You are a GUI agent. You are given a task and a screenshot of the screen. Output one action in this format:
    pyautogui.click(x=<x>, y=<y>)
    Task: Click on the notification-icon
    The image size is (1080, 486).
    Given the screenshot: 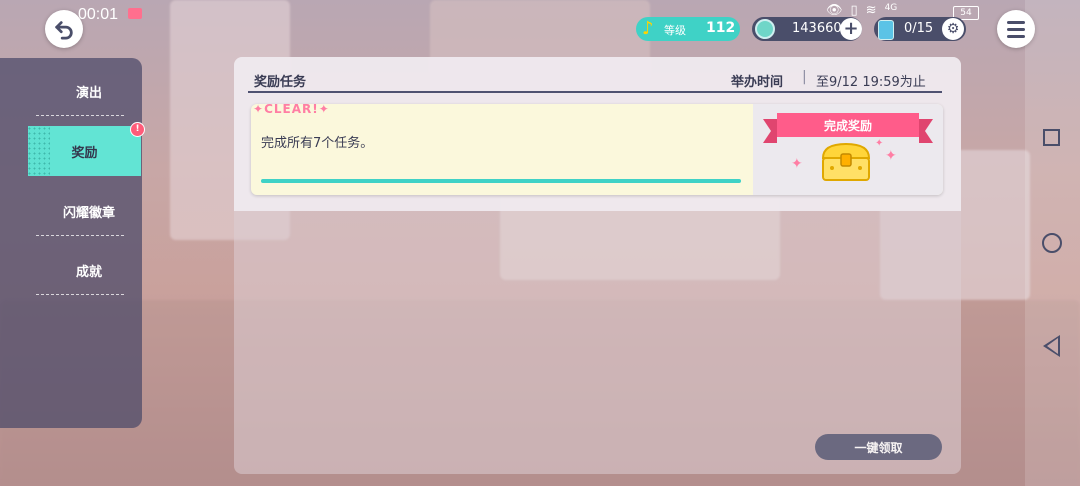 What is the action you would take?
    pyautogui.click(x=135, y=13)
    